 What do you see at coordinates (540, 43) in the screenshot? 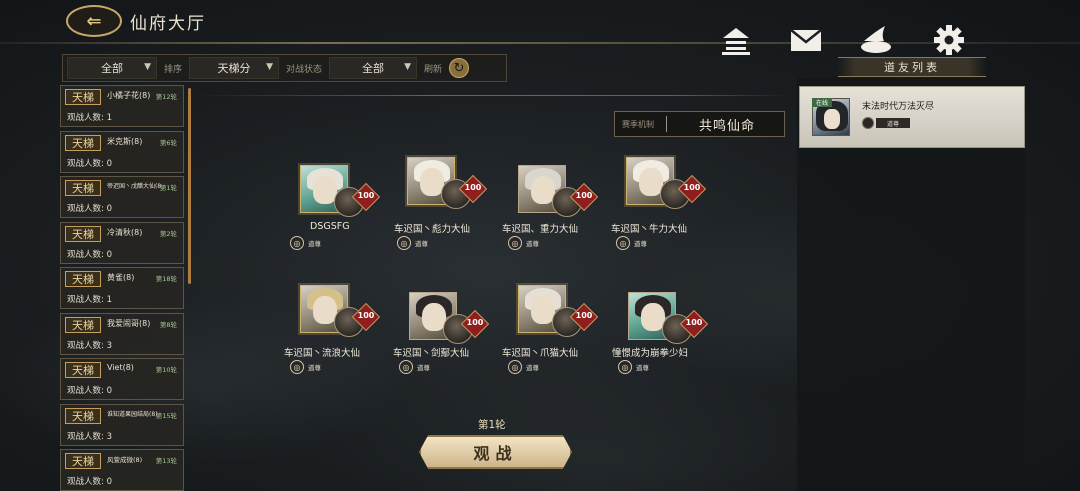
I see `top-divider` at bounding box center [540, 43].